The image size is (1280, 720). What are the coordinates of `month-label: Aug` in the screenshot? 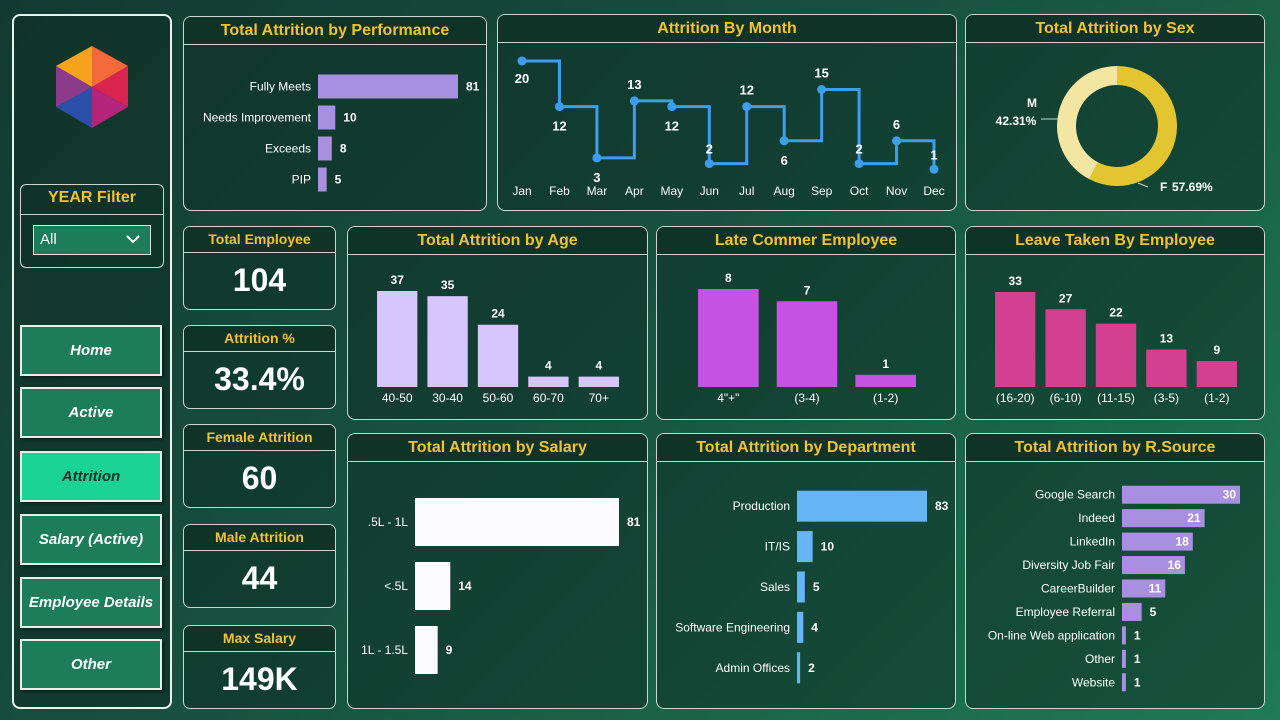 It's located at (784, 191).